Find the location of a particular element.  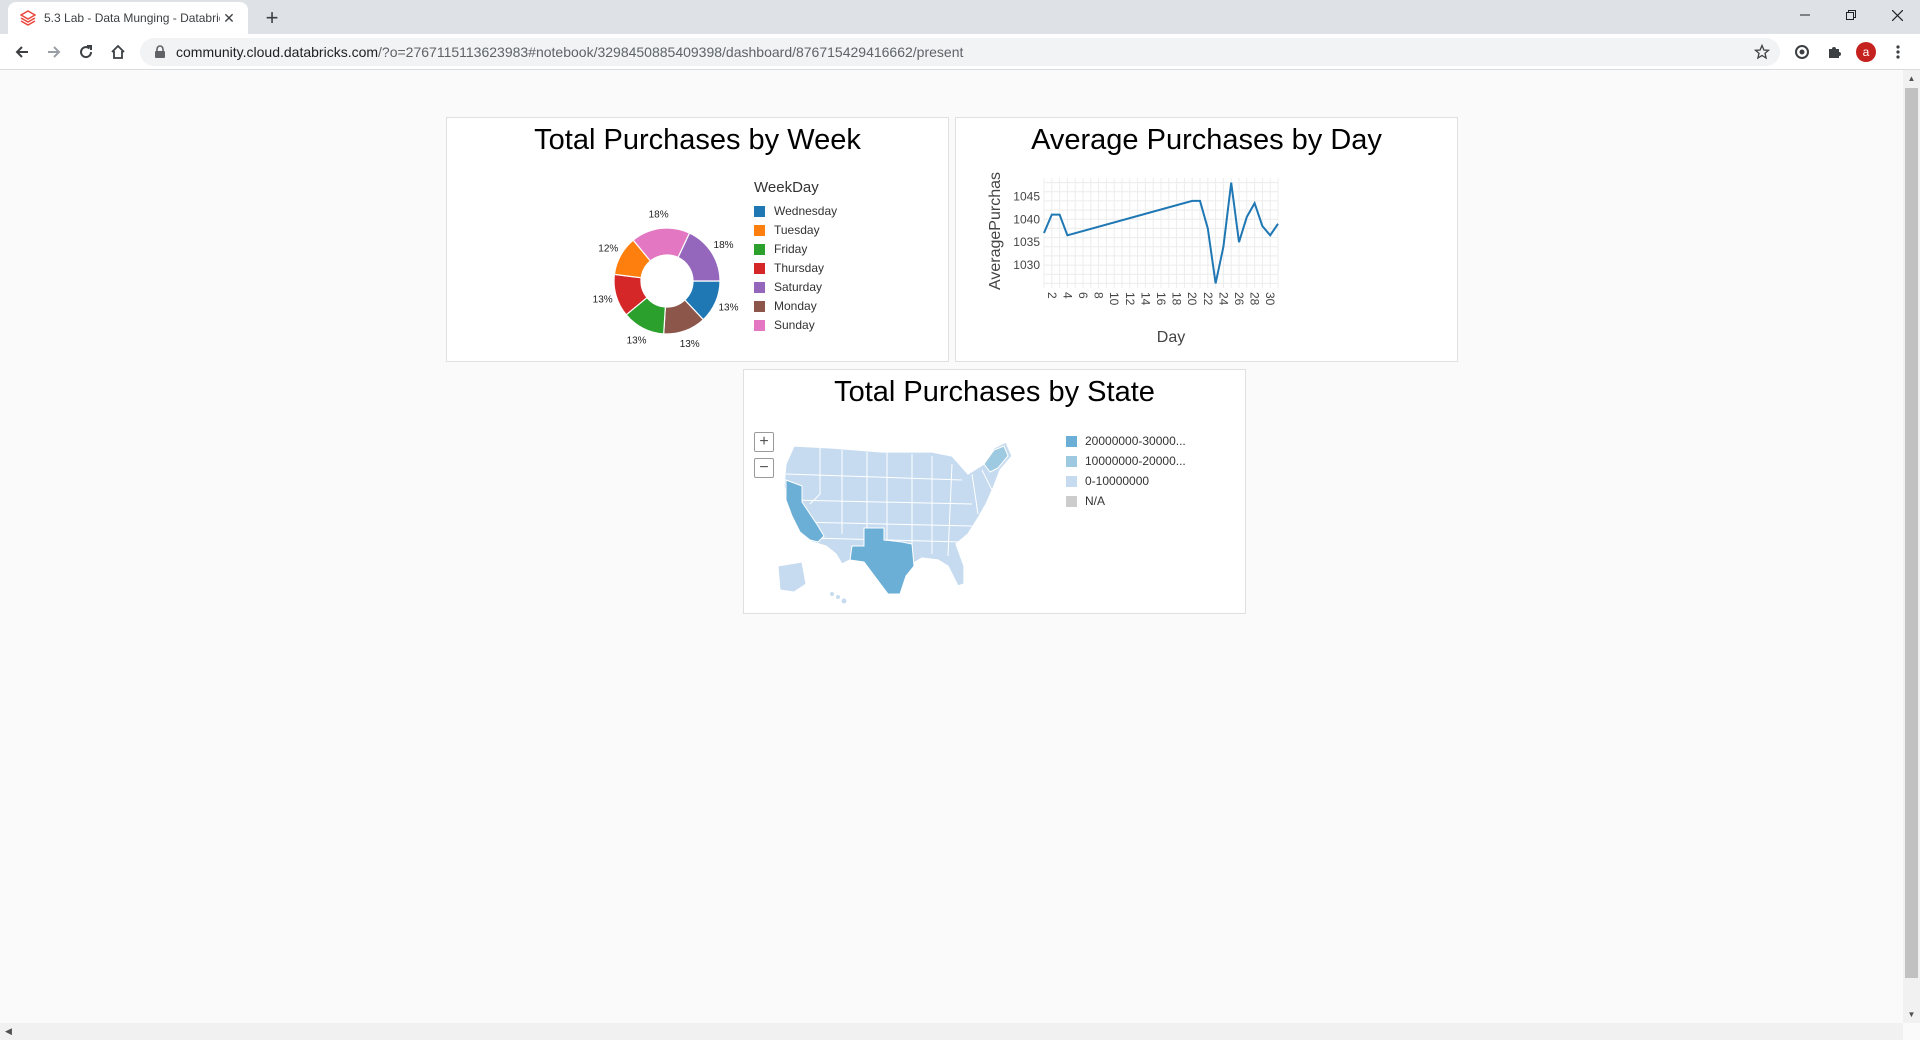

map-legend-item: 0-10000000 is located at coordinates (1107, 481).